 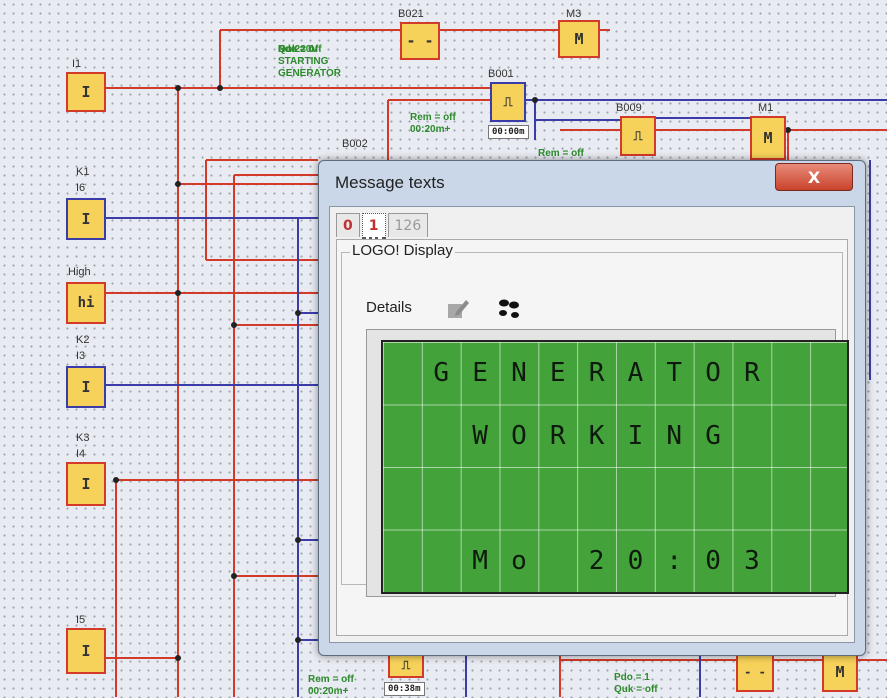 What do you see at coordinates (389, 307) in the screenshot?
I see `details-label: Details` at bounding box center [389, 307].